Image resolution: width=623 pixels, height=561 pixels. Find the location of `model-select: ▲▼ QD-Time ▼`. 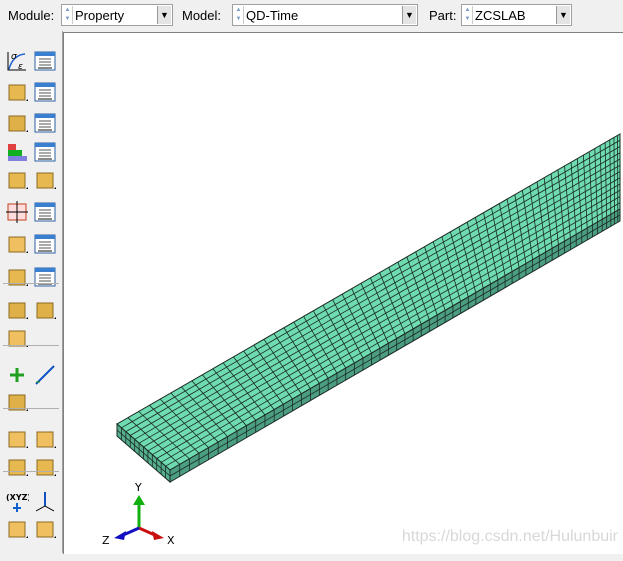

model-select: ▲▼ QD-Time ▼ is located at coordinates (325, 15).